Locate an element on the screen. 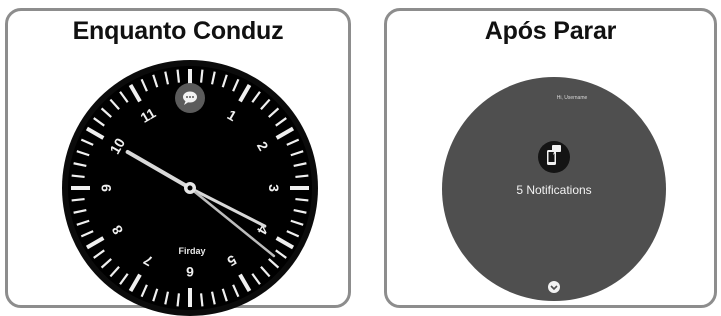 The height and width of the screenshot is (316, 721). message-bubble-icon is located at coordinates (190, 98).